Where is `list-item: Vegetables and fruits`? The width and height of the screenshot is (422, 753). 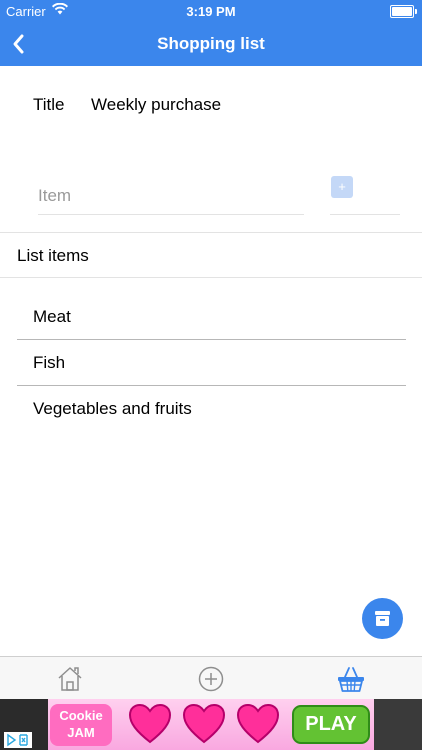 list-item: Vegetables and fruits is located at coordinates (211, 408).